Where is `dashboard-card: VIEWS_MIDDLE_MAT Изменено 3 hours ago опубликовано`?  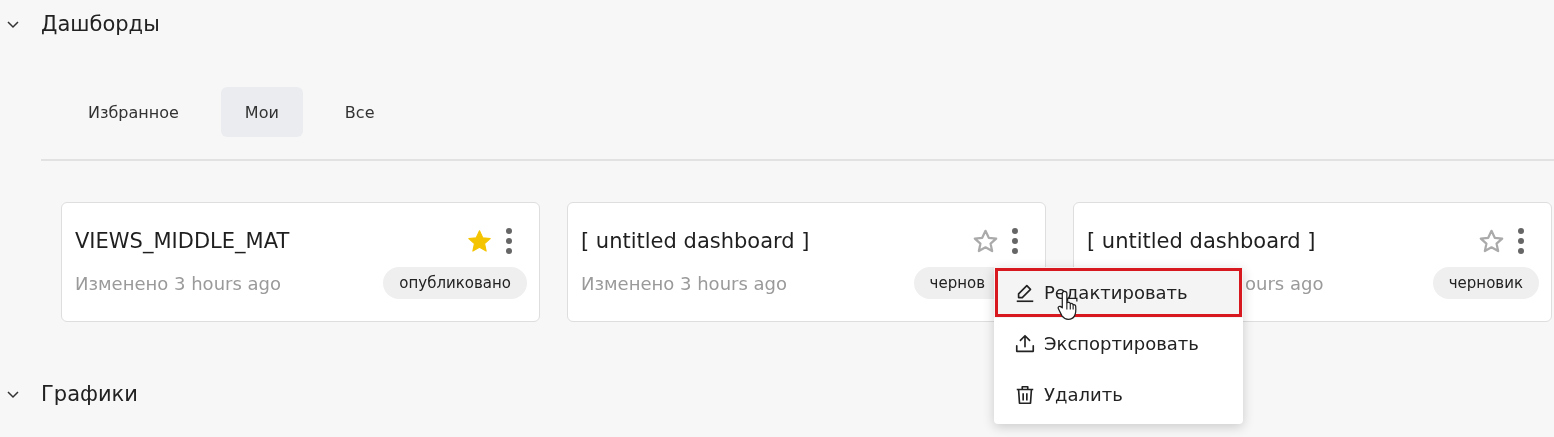 dashboard-card: VIEWS_MIDDLE_MAT Изменено 3 hours ago опубликовано is located at coordinates (300, 262).